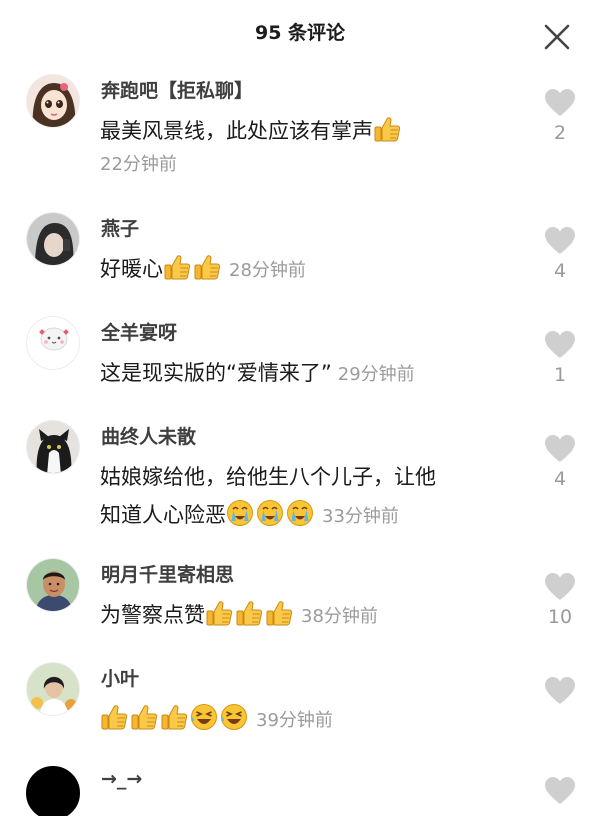 Image resolution: width=600 pixels, height=816 pixels. Describe the element at coordinates (177, 89) in the screenshot. I see `comment-username: 奔跑吧【拒私聊】` at that location.